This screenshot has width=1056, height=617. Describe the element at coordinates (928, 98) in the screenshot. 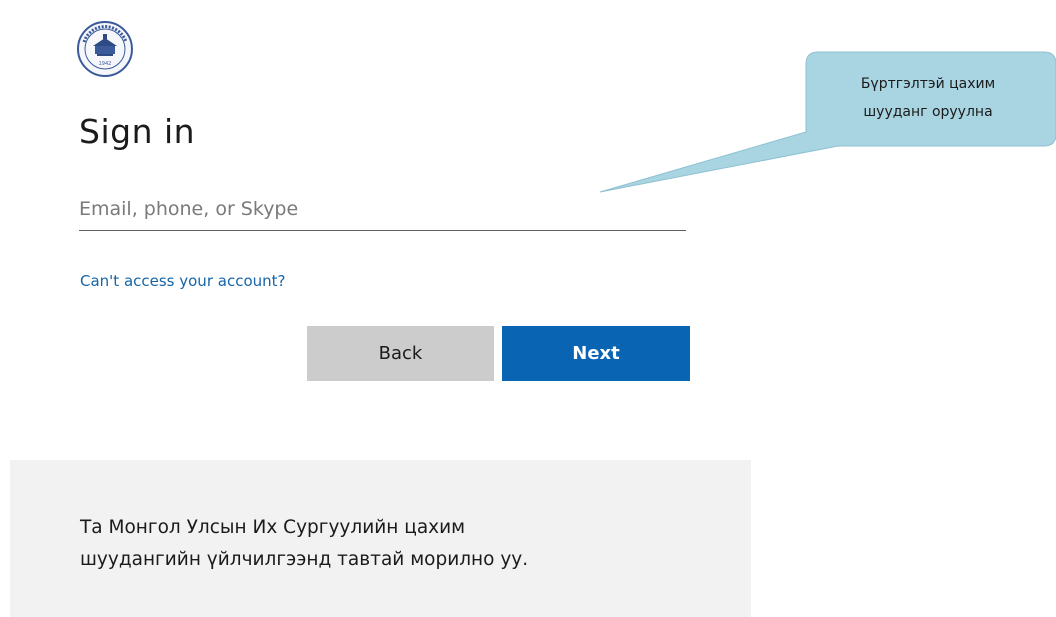

I see `callout-text: Бүртгэлтэй цахим шууданг оруулна` at that location.